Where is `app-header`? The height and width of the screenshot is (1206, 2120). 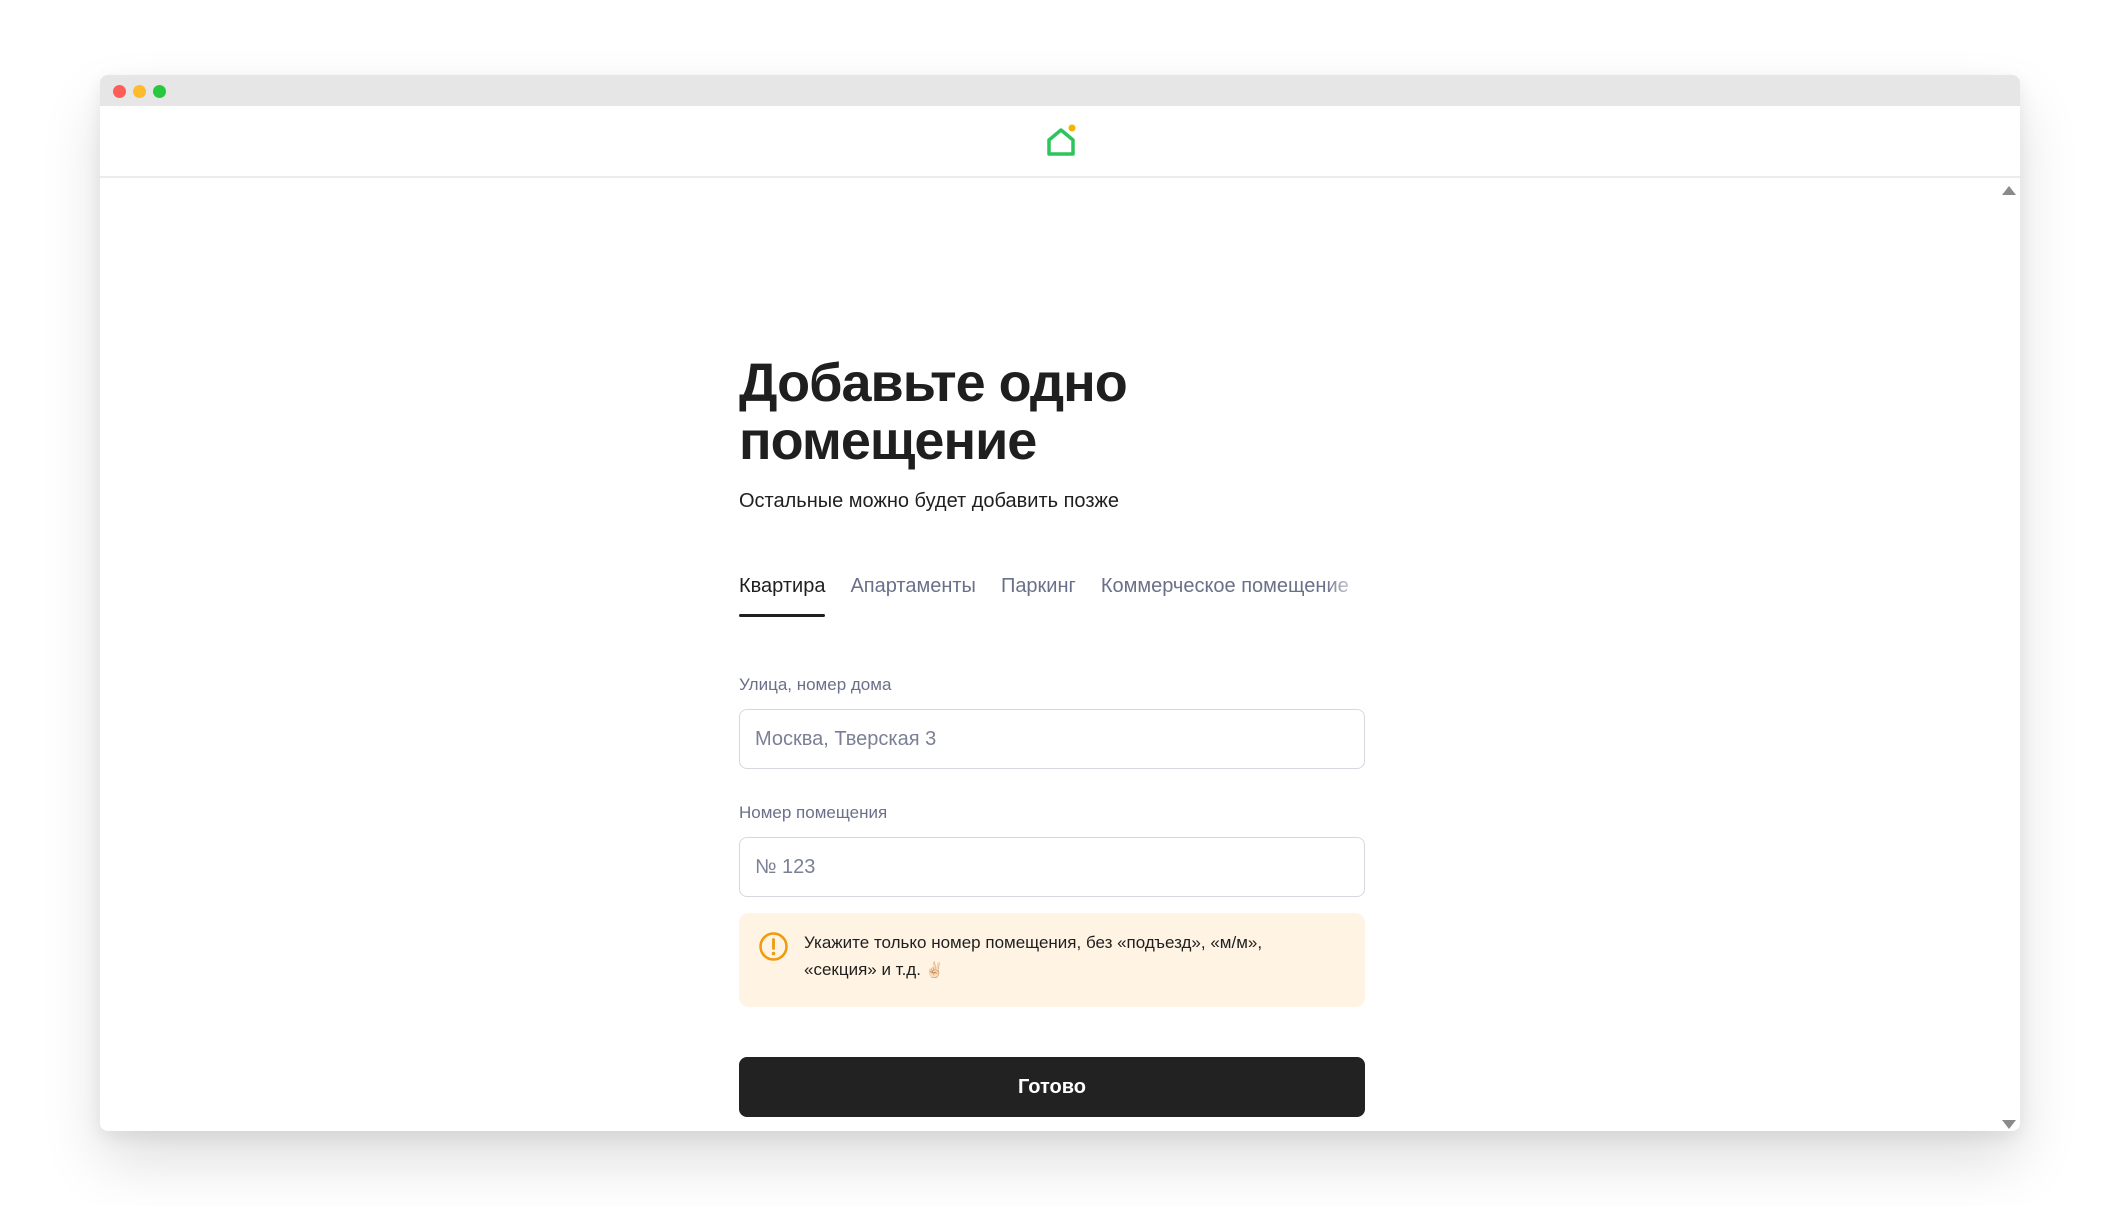
app-header is located at coordinates (1060, 142).